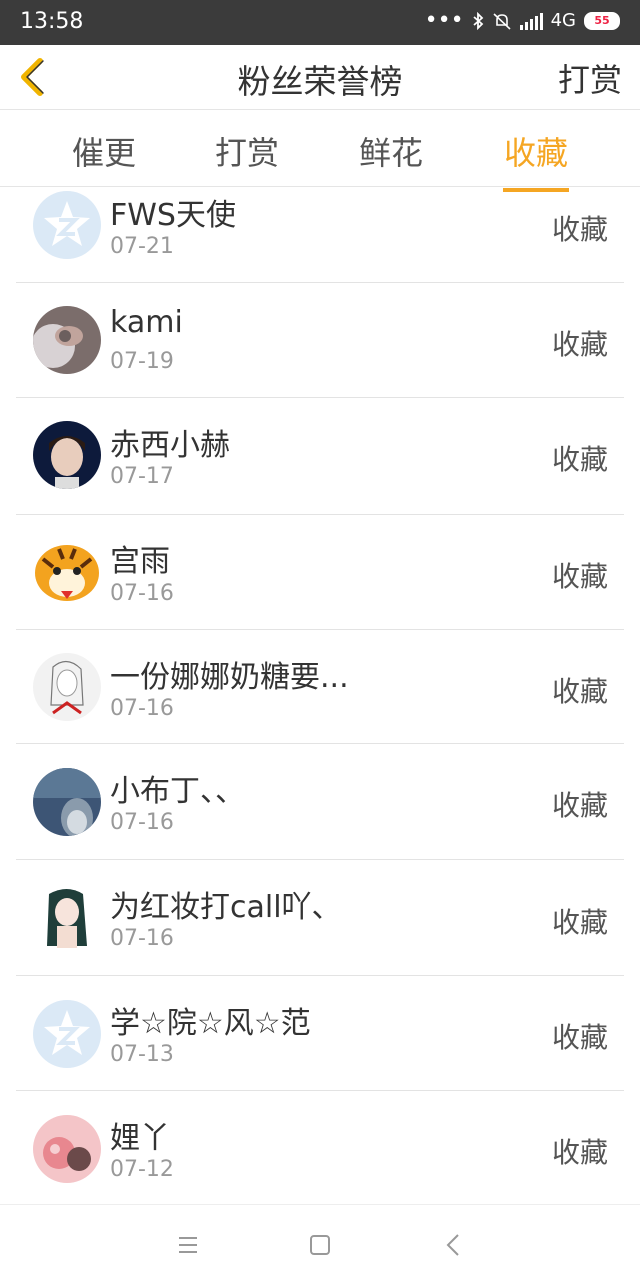  I want to click on tab-reward-label: 打赏, so click(246, 153).